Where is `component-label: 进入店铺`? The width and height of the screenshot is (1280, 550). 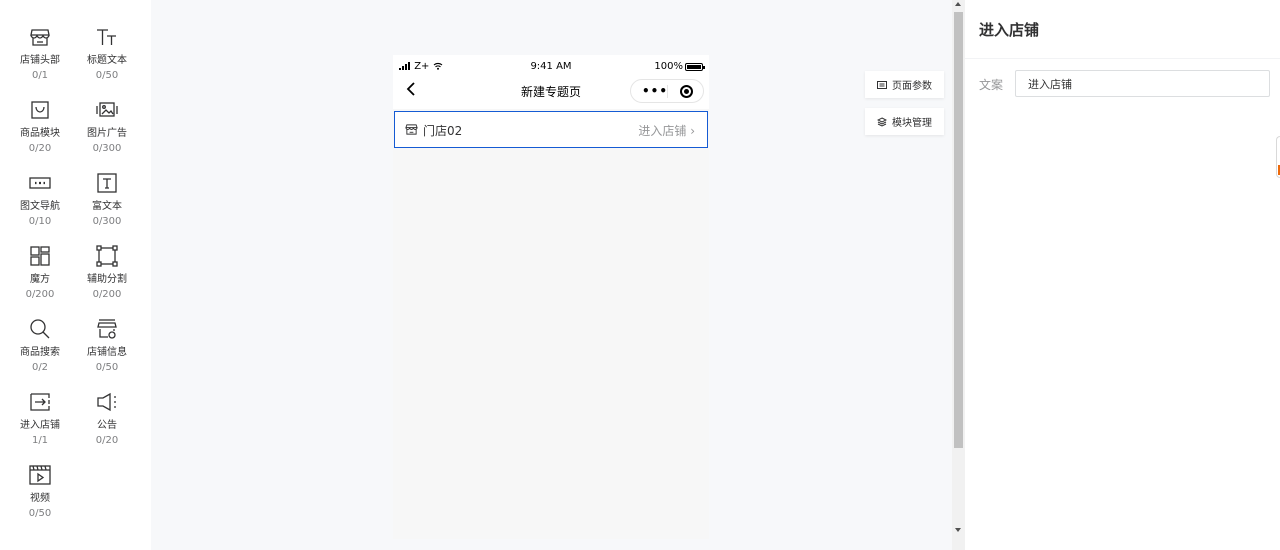 component-label: 进入店铺 is located at coordinates (40, 425).